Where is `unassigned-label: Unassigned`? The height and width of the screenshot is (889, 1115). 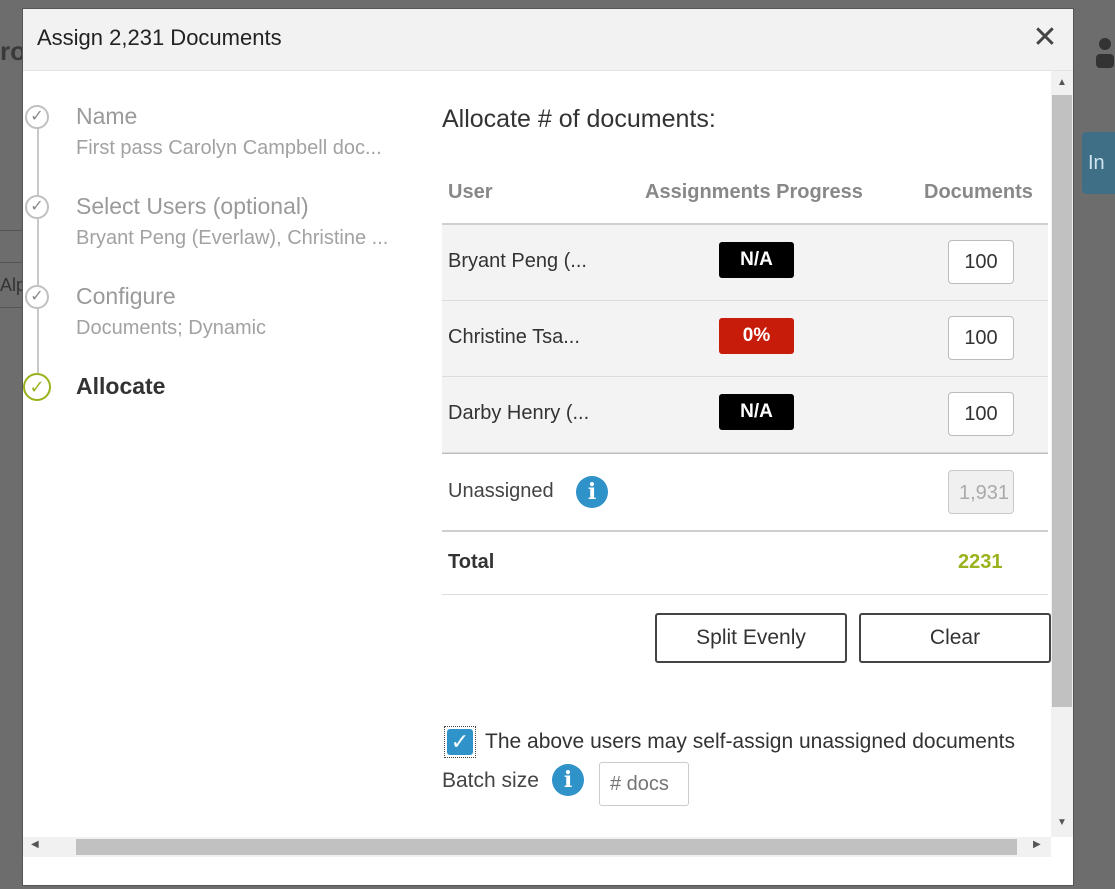 unassigned-label: Unassigned is located at coordinates (501, 491).